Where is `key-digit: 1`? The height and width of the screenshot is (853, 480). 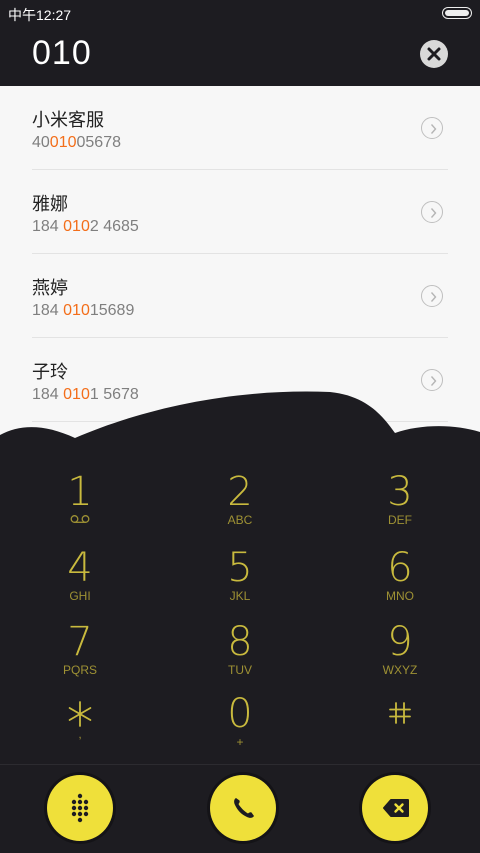
key-digit: 1 is located at coordinates (80, 492).